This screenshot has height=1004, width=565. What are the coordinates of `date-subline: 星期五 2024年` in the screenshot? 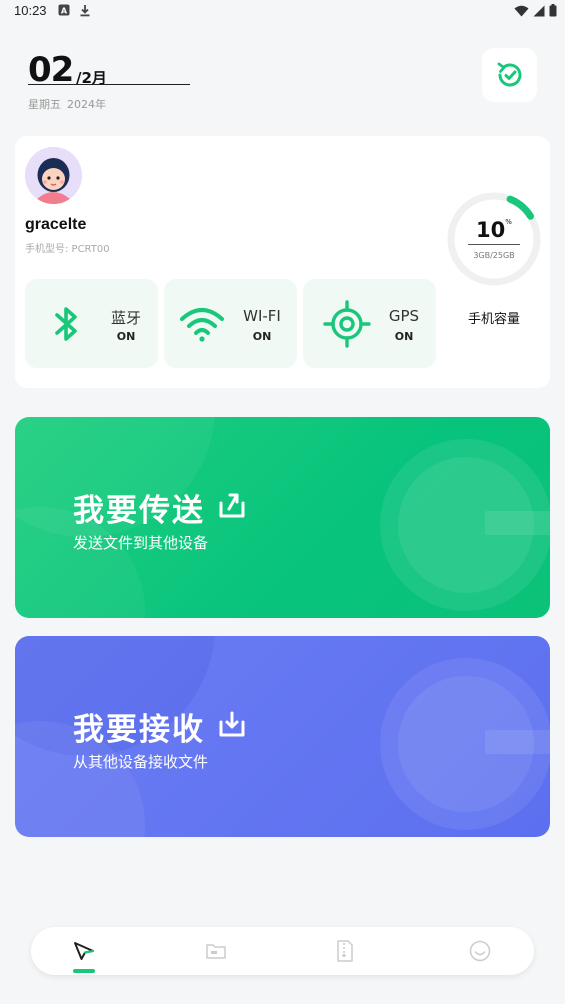 It's located at (70, 104).